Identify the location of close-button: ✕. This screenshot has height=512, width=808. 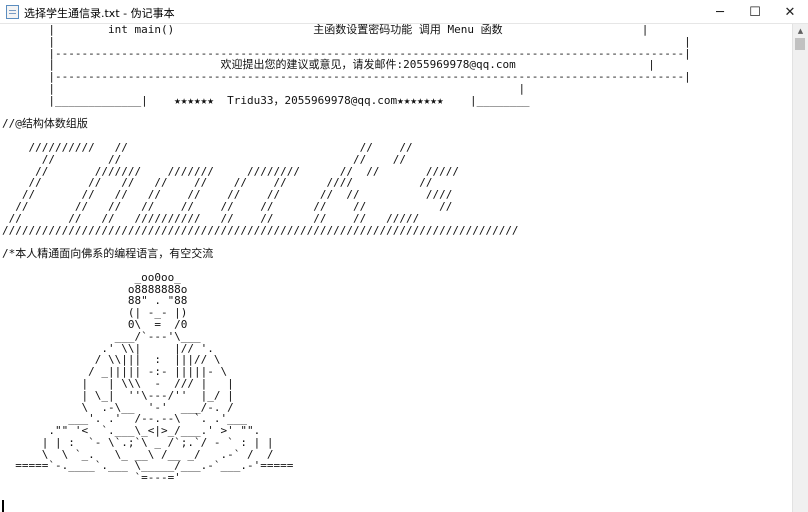
(787, 12).